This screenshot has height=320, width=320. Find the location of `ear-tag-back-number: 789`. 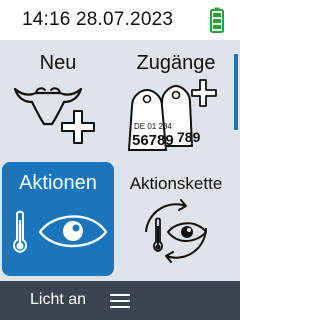

ear-tag-back-number: 789 is located at coordinates (189, 137).